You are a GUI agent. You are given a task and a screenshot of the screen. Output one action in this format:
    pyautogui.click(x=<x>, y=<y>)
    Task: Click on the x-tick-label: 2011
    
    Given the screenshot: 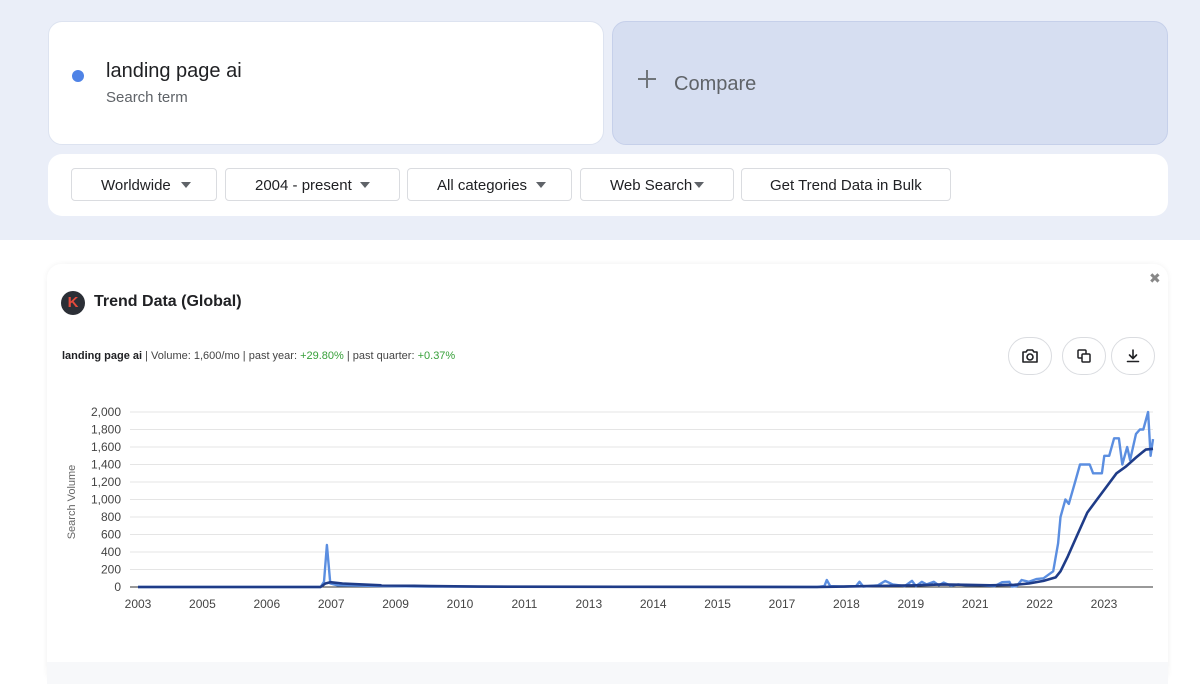 What is the action you would take?
    pyautogui.click(x=524, y=604)
    